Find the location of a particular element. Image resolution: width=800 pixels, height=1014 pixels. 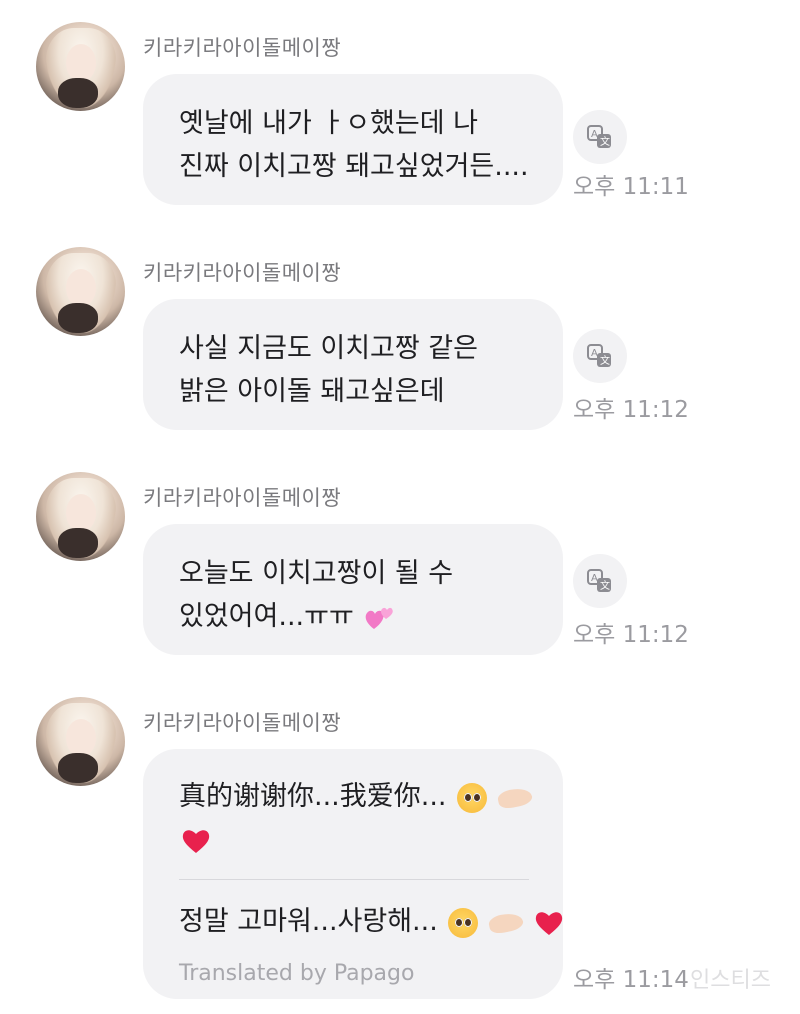

message-line-row: 있었어여...ㅠㅠ is located at coordinates (353, 616).